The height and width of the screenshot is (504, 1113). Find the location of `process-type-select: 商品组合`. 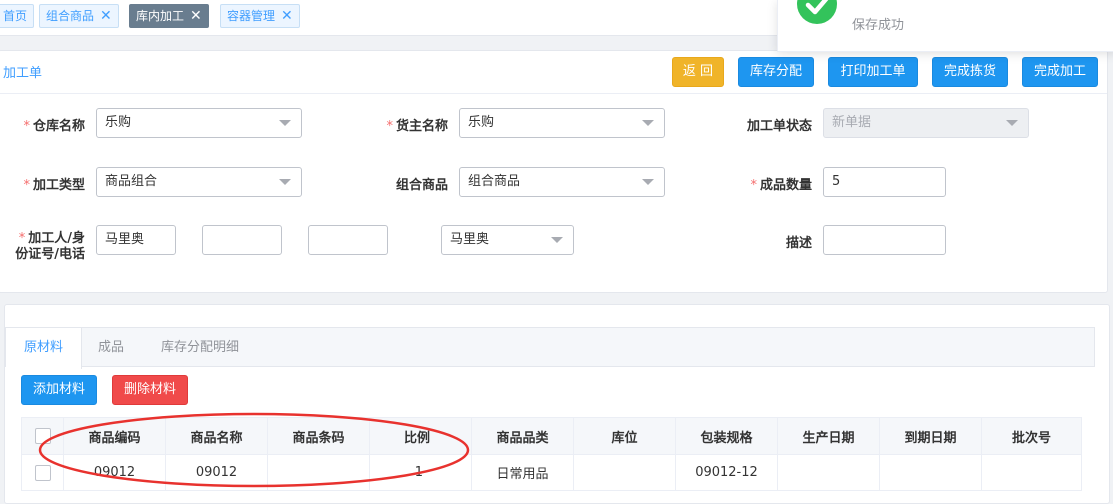

process-type-select: 商品组合 is located at coordinates (199, 182).